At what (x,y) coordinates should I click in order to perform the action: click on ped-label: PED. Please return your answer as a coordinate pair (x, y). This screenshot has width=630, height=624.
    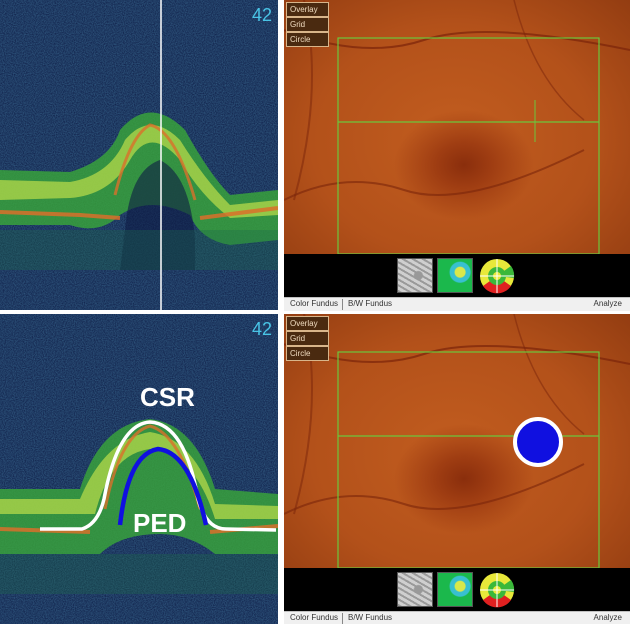
    Looking at the image, I should click on (160, 523).